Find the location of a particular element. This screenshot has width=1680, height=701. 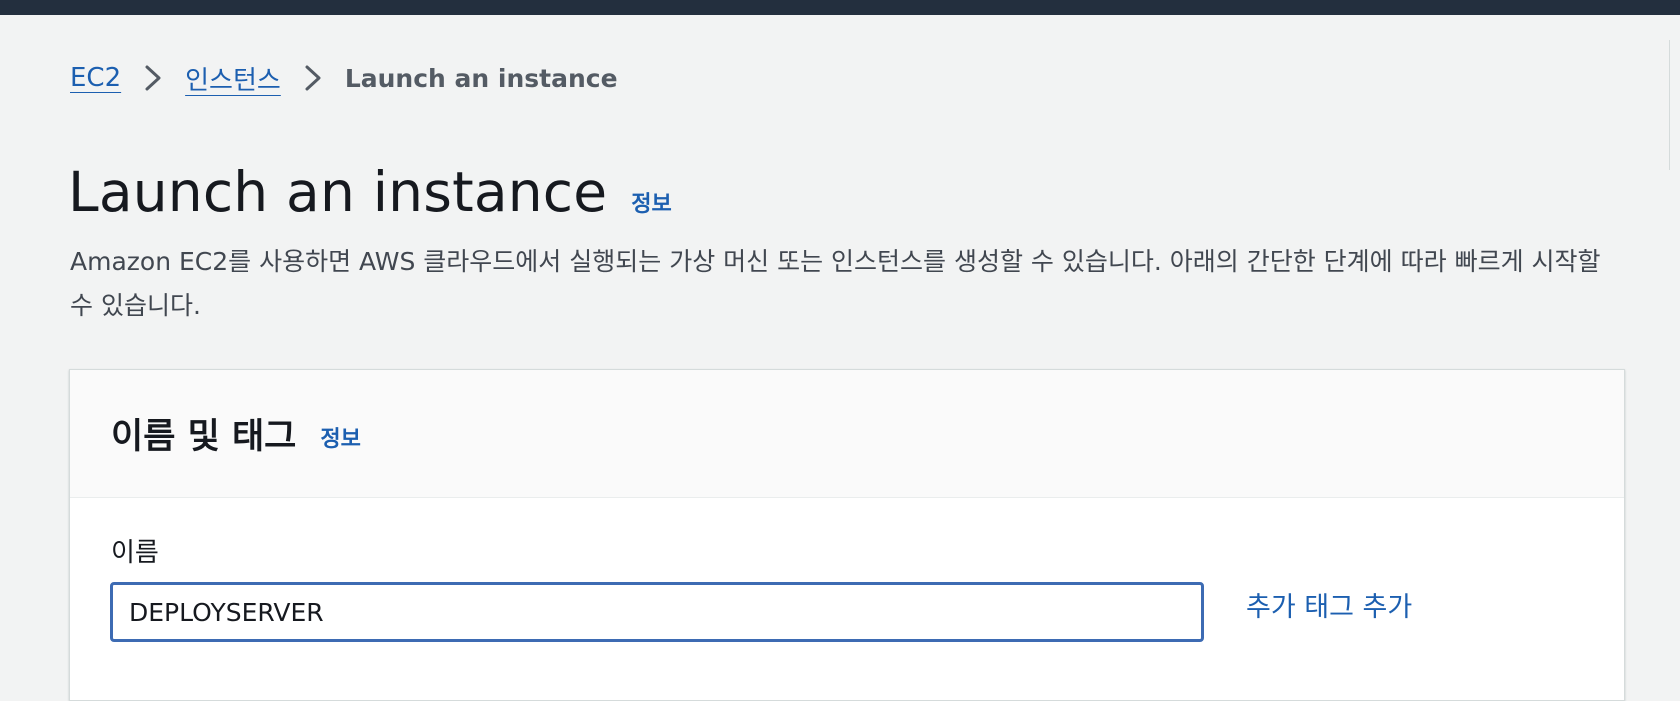

breadcrumb-ec2-link: EC2 is located at coordinates (95, 78).